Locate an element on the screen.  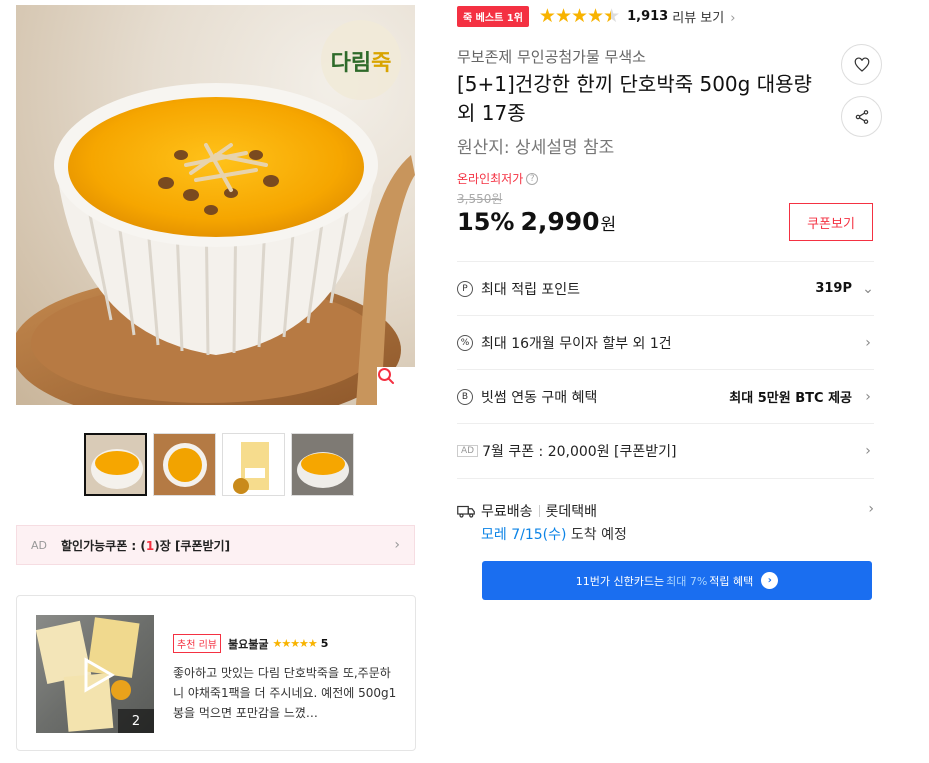
benefit-value: 최대 5만원 BTC 제공 is located at coordinates (790, 398).